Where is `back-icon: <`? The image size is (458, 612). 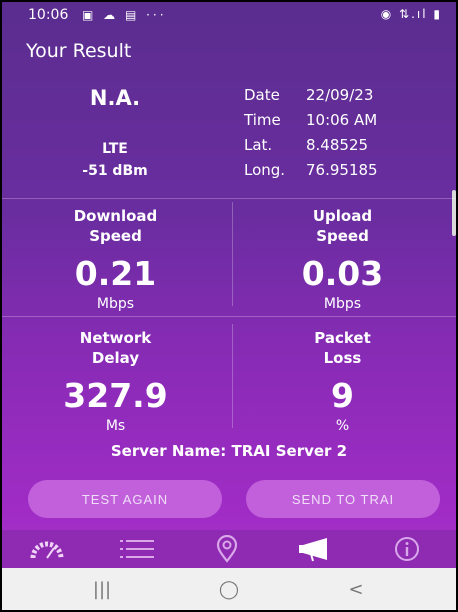
back-icon: < is located at coordinates (356, 589).